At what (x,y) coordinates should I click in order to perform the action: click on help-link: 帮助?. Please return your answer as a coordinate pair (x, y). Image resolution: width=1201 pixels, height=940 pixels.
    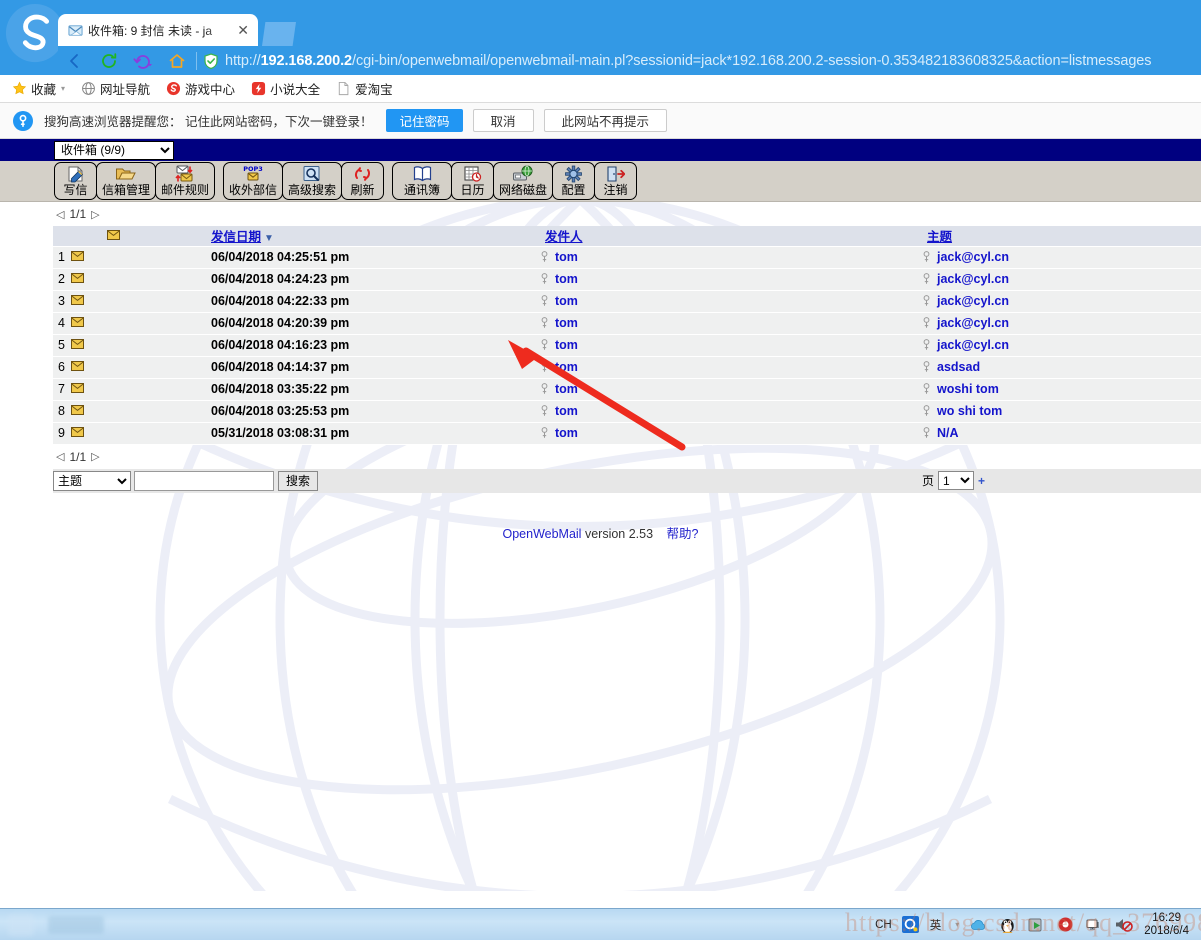
    Looking at the image, I should click on (683, 534).